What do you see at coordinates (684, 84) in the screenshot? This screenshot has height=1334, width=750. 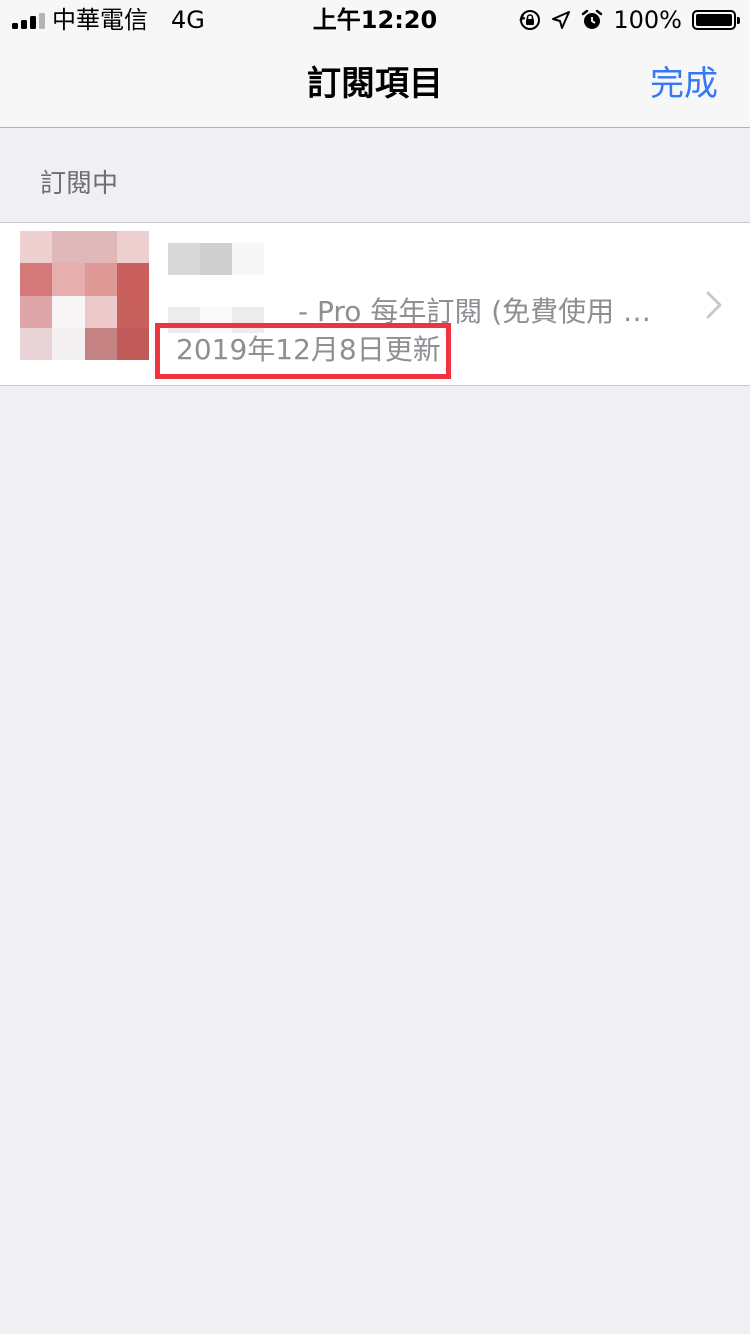 I see `done-button: 完成` at bounding box center [684, 84].